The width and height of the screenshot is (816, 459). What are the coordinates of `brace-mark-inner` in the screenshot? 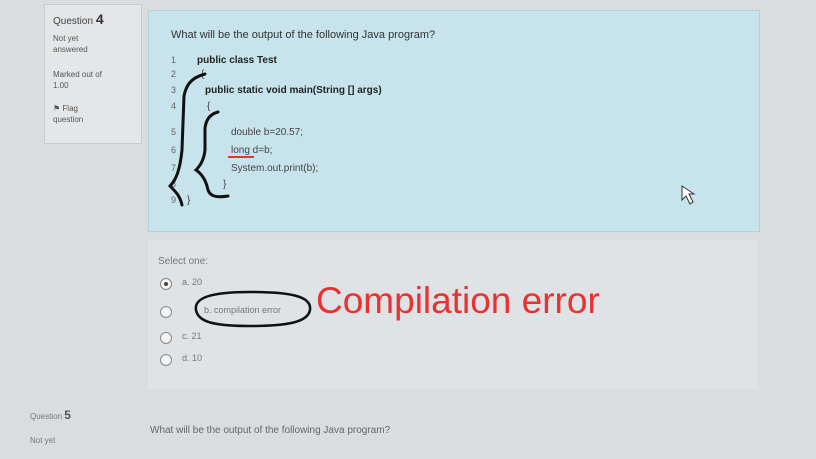 It's located at (211, 154).